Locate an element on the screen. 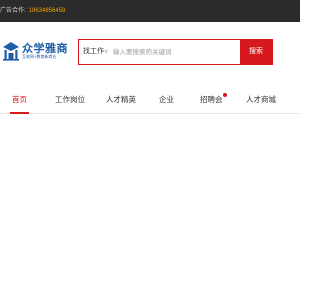 The image size is (320, 300). nav-item-label: 招聘会 is located at coordinates (211, 99).